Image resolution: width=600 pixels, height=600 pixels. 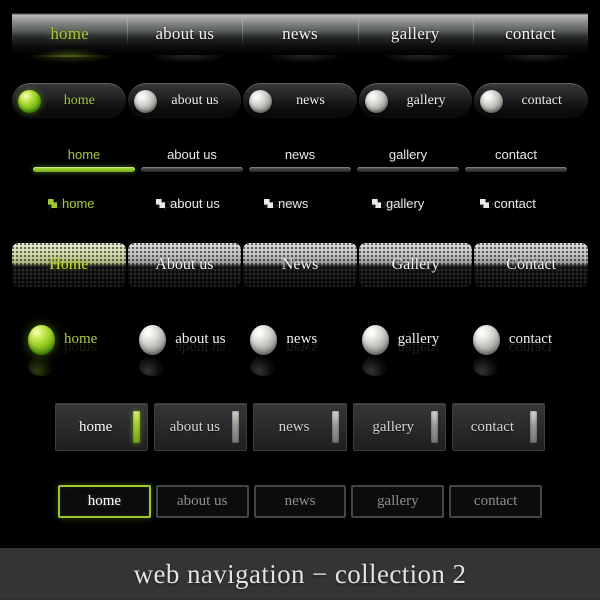 What do you see at coordinates (300, 573) in the screenshot?
I see `page-title: web navigation − collection 2` at bounding box center [300, 573].